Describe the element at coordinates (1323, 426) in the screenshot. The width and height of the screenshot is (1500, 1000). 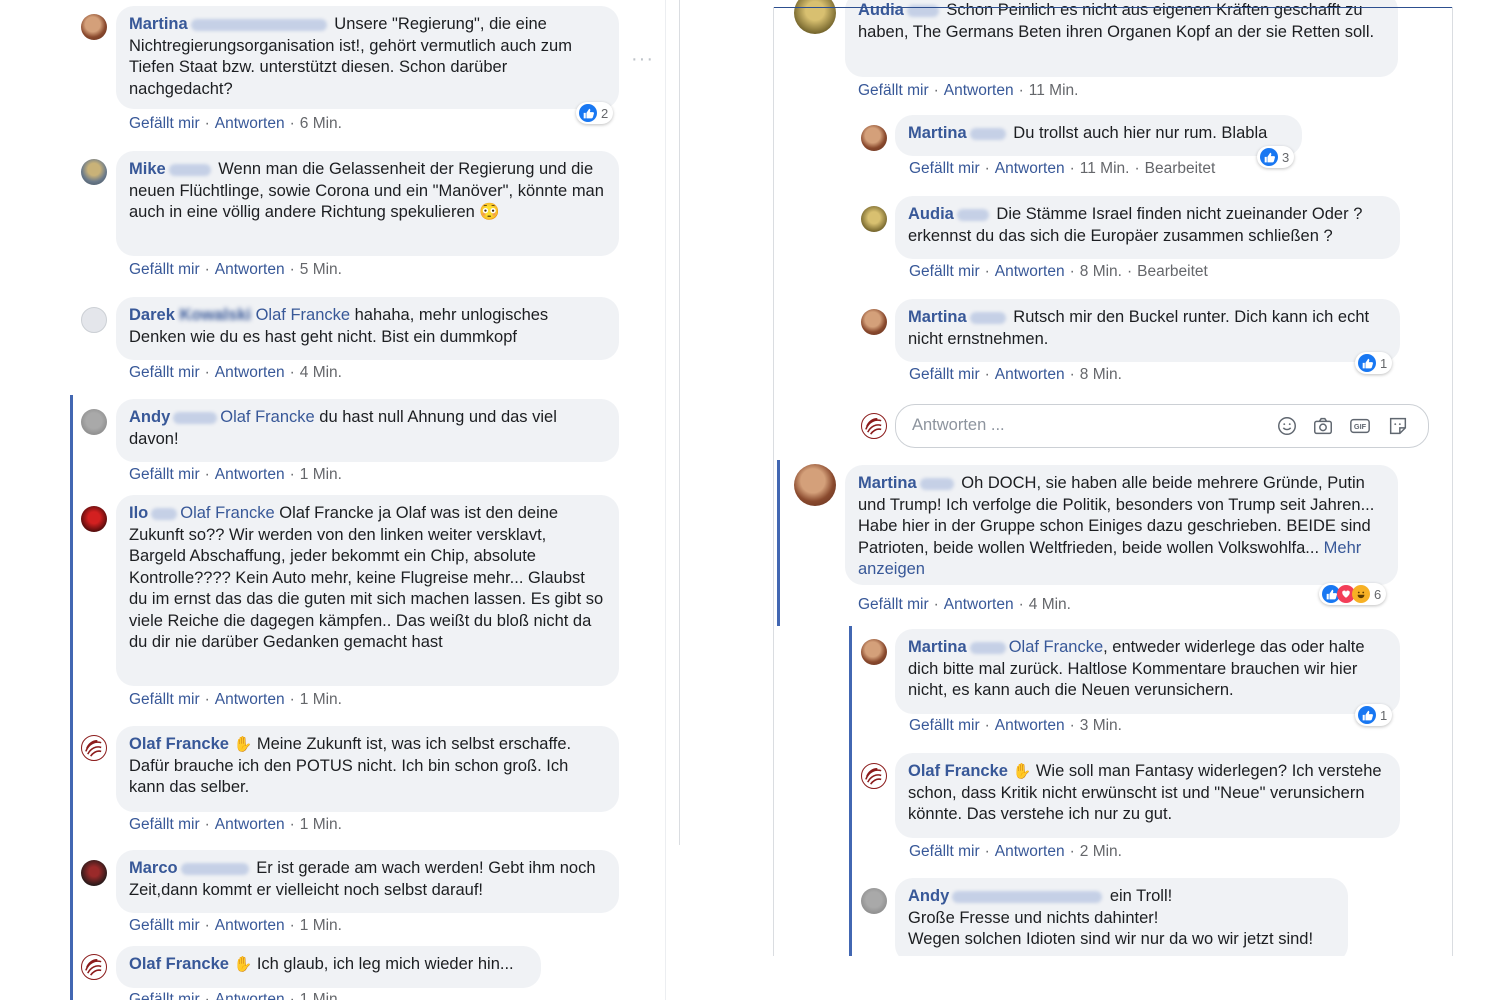
I see `camera-icon` at that location.